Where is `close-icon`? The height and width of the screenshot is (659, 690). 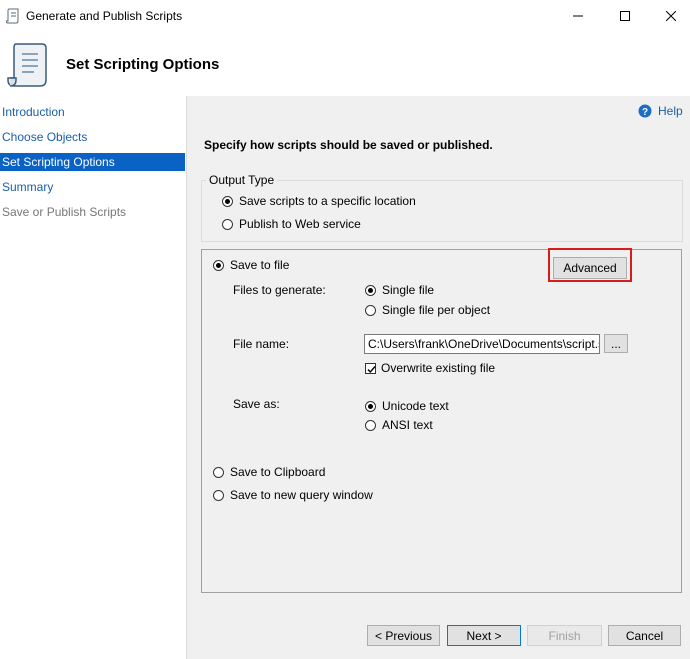 close-icon is located at coordinates (671, 16).